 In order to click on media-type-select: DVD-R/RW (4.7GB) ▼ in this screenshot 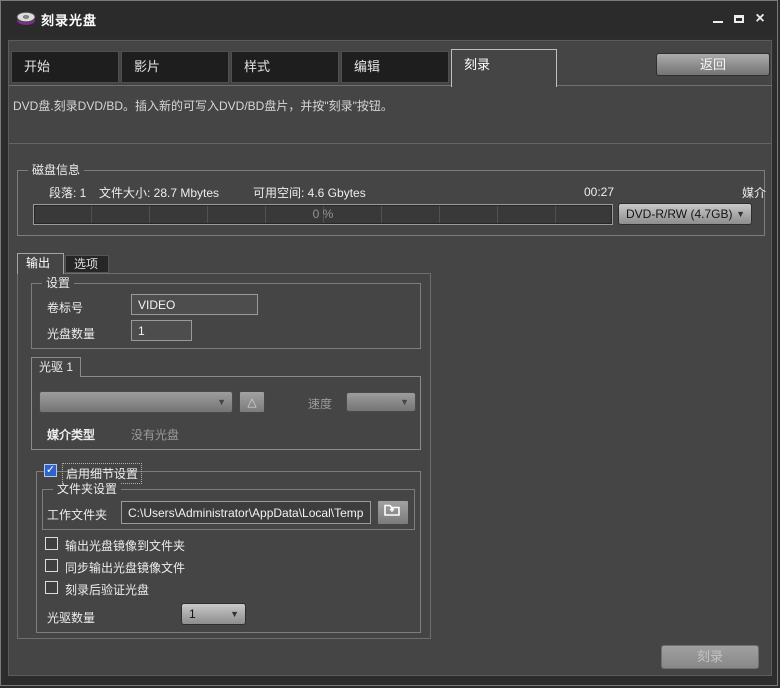, I will do `click(685, 214)`.